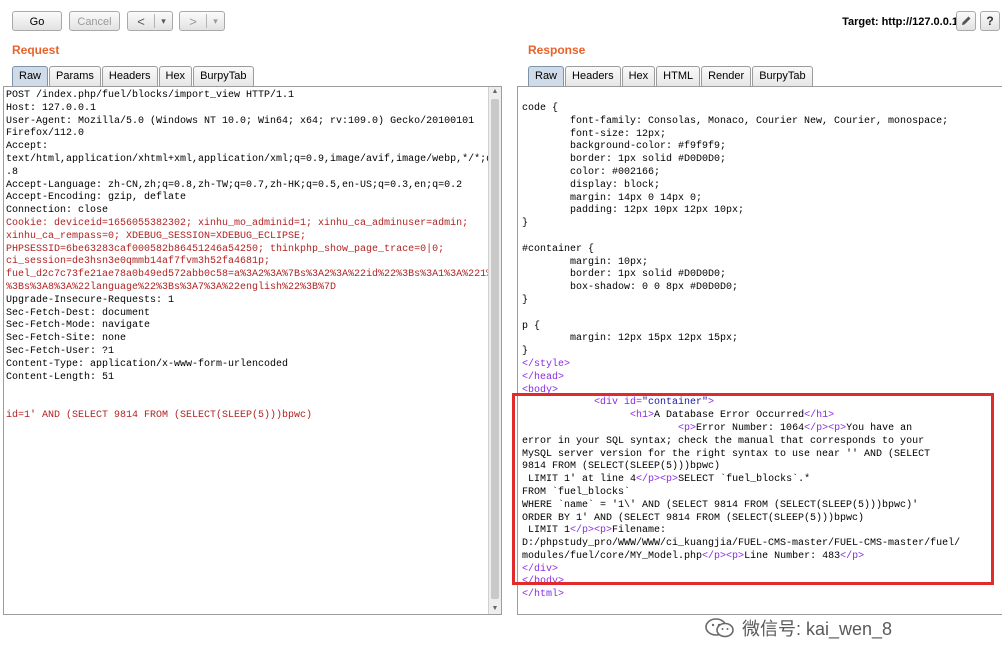 Image resolution: width=1002 pixels, height=646 pixels. What do you see at coordinates (150, 21) in the screenshot?
I see `back-button: < ▾` at bounding box center [150, 21].